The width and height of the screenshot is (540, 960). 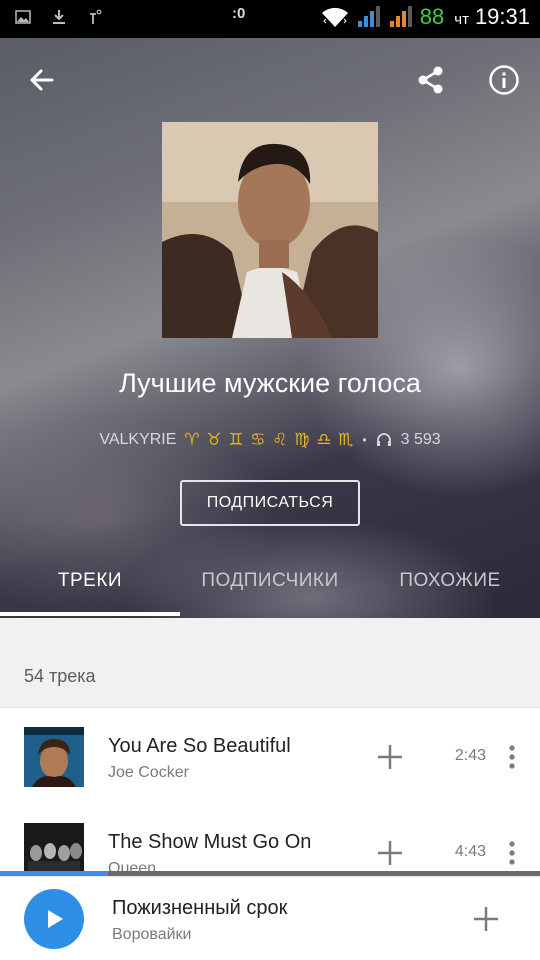 I want to click on tab-subscribers: ПОДПИСЧИКИ, so click(x=270, y=592).